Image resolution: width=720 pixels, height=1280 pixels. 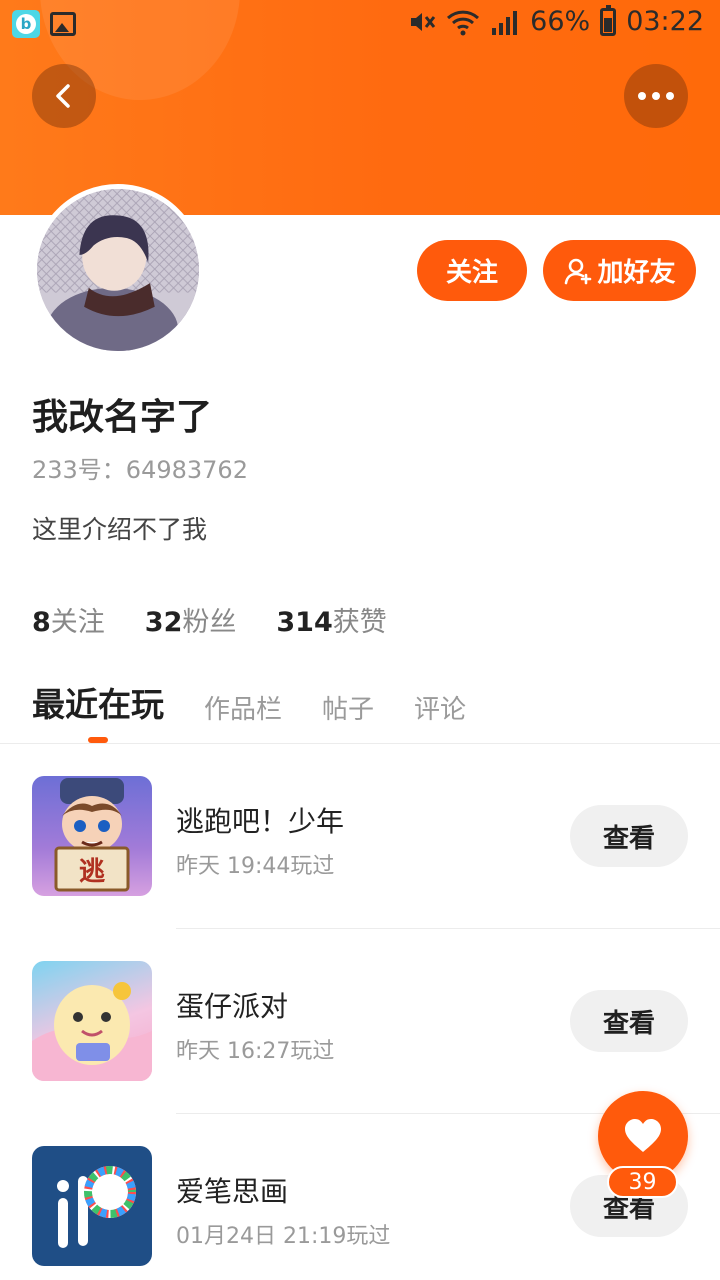 What do you see at coordinates (348, 710) in the screenshot?
I see `tab-posts: 帖子` at bounding box center [348, 710].